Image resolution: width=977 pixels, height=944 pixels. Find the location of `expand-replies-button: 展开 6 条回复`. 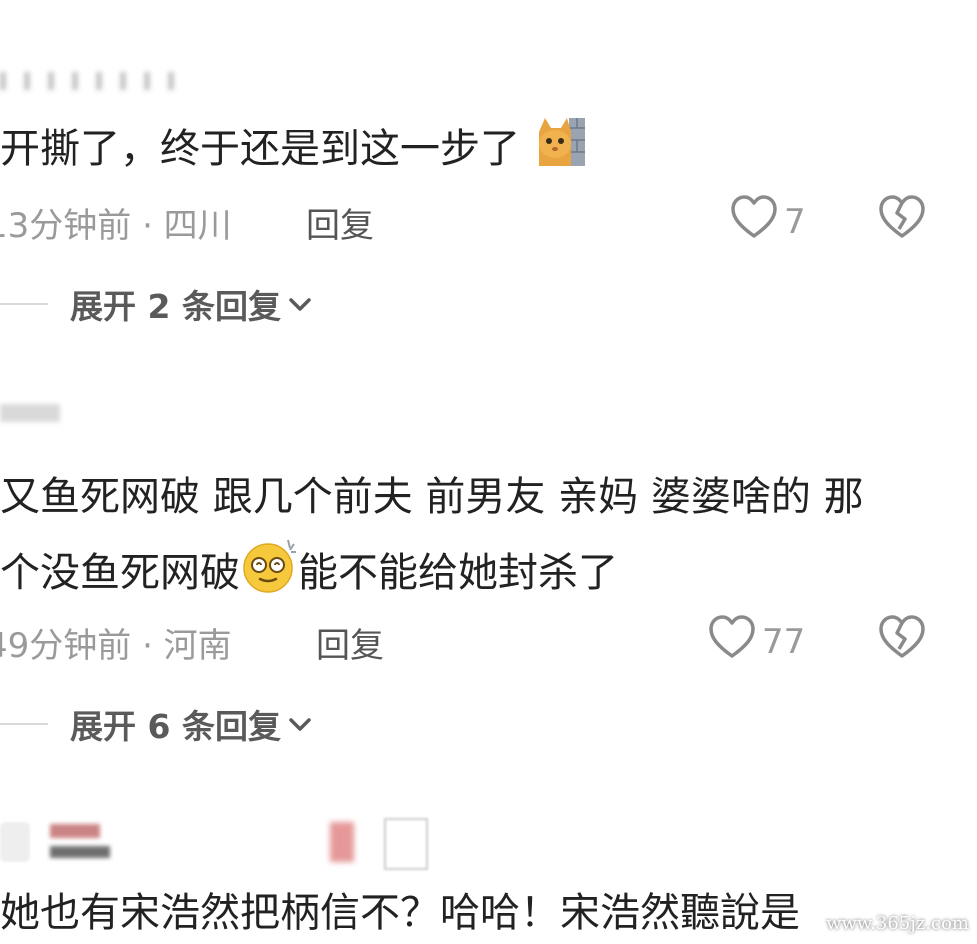

expand-replies-button: 展开 6 条回复 is located at coordinates (156, 724).